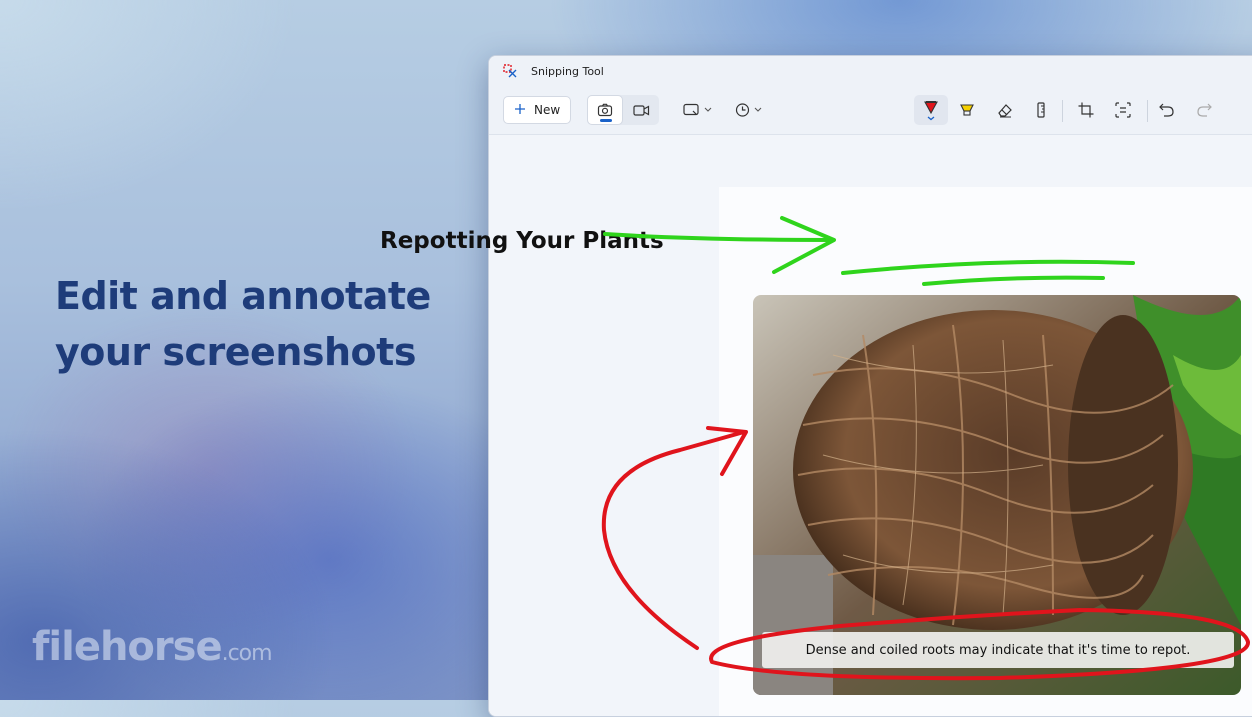 This screenshot has height=717, width=1252. Describe the element at coordinates (719, 245) in the screenshot. I see `green-arrow-annotation` at that location.